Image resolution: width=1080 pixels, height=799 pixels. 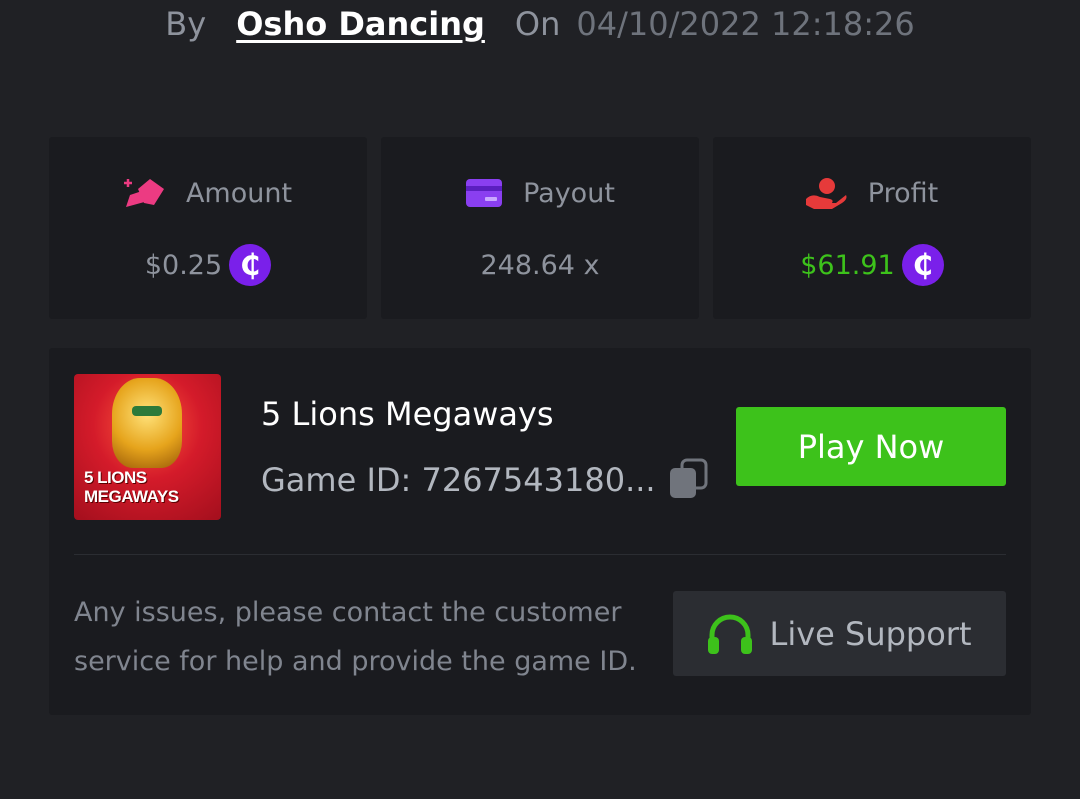 I want to click on by-label: By, so click(x=186, y=24).